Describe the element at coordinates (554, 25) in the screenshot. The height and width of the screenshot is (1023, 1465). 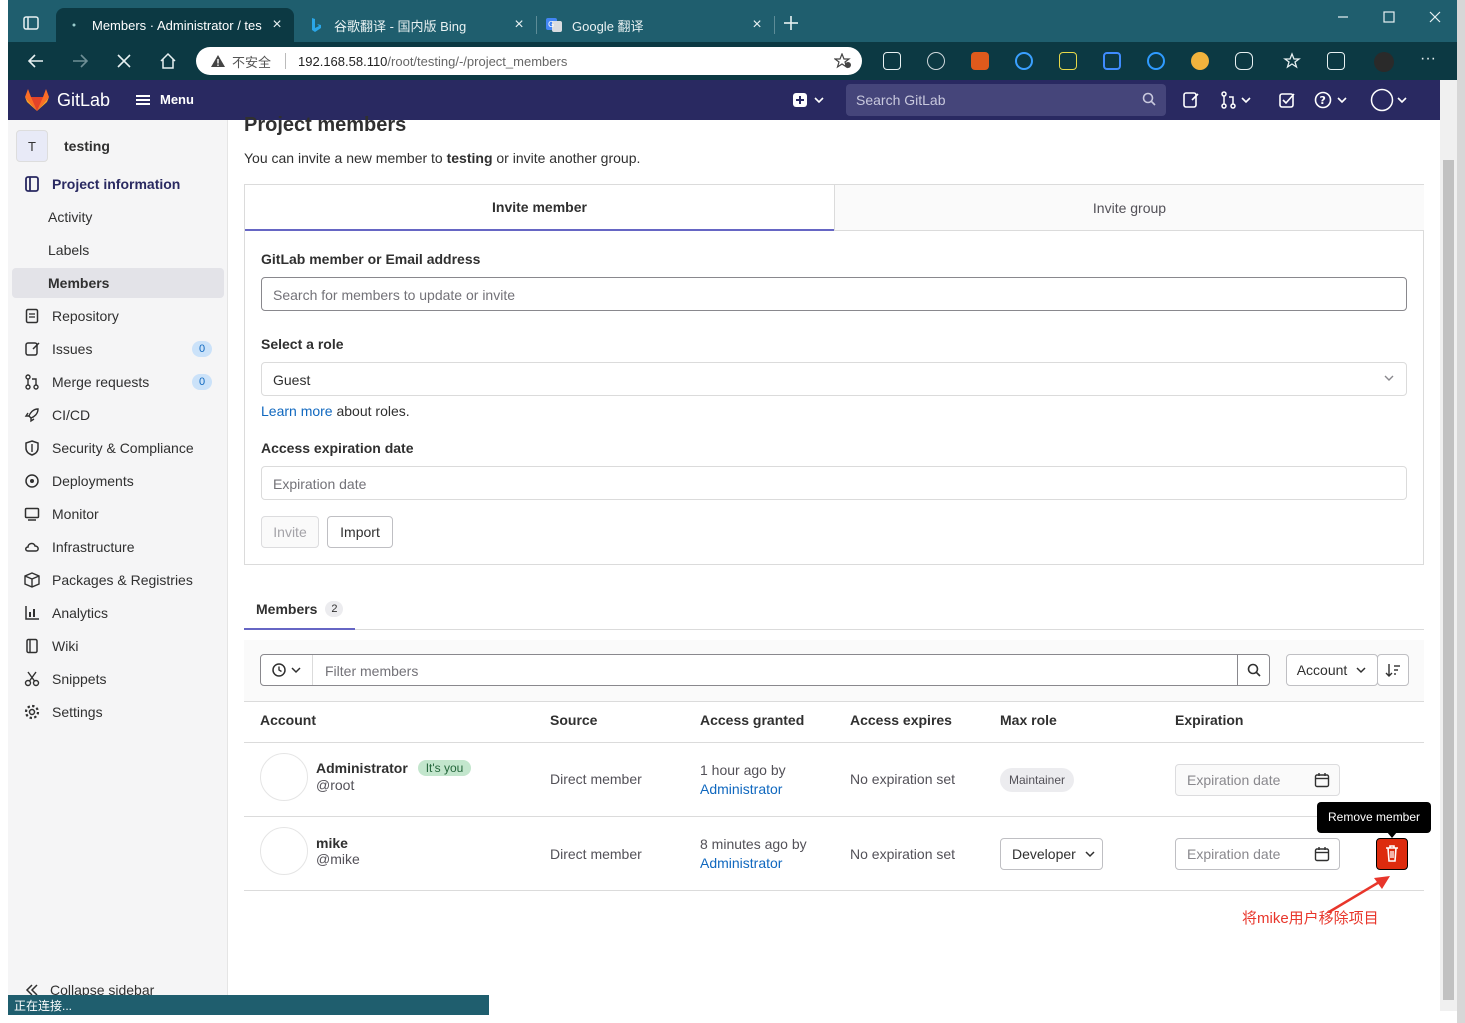
I see `google-translate-icon: G` at that location.